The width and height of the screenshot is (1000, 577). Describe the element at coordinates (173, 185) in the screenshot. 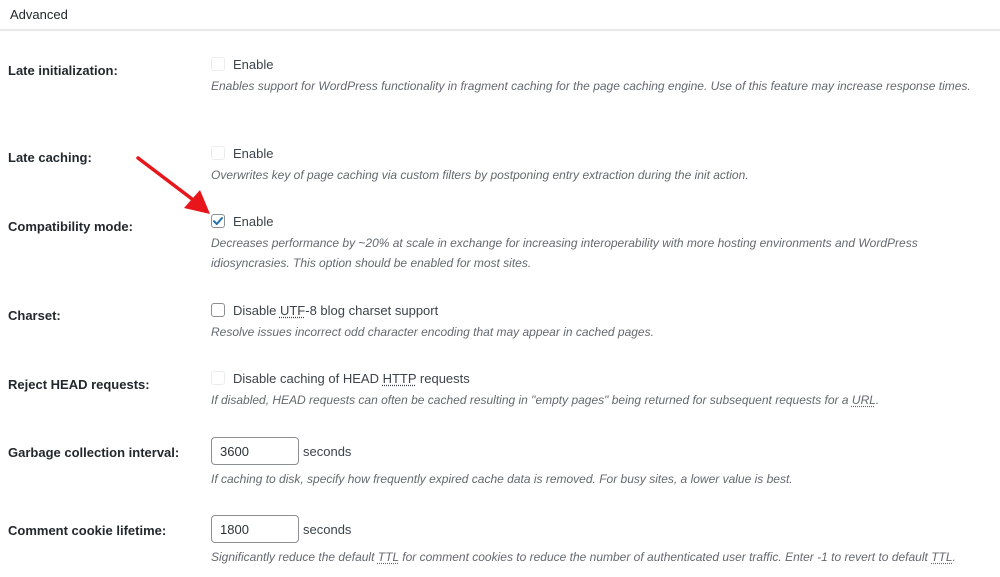

I see `annotation-arrow-icon` at that location.